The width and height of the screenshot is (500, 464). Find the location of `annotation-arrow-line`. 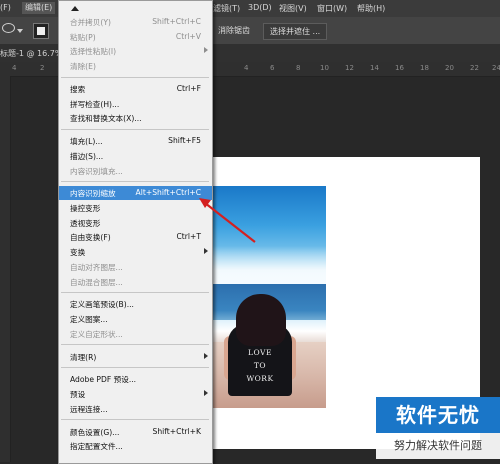

annotation-arrow-line is located at coordinates (230, 222).